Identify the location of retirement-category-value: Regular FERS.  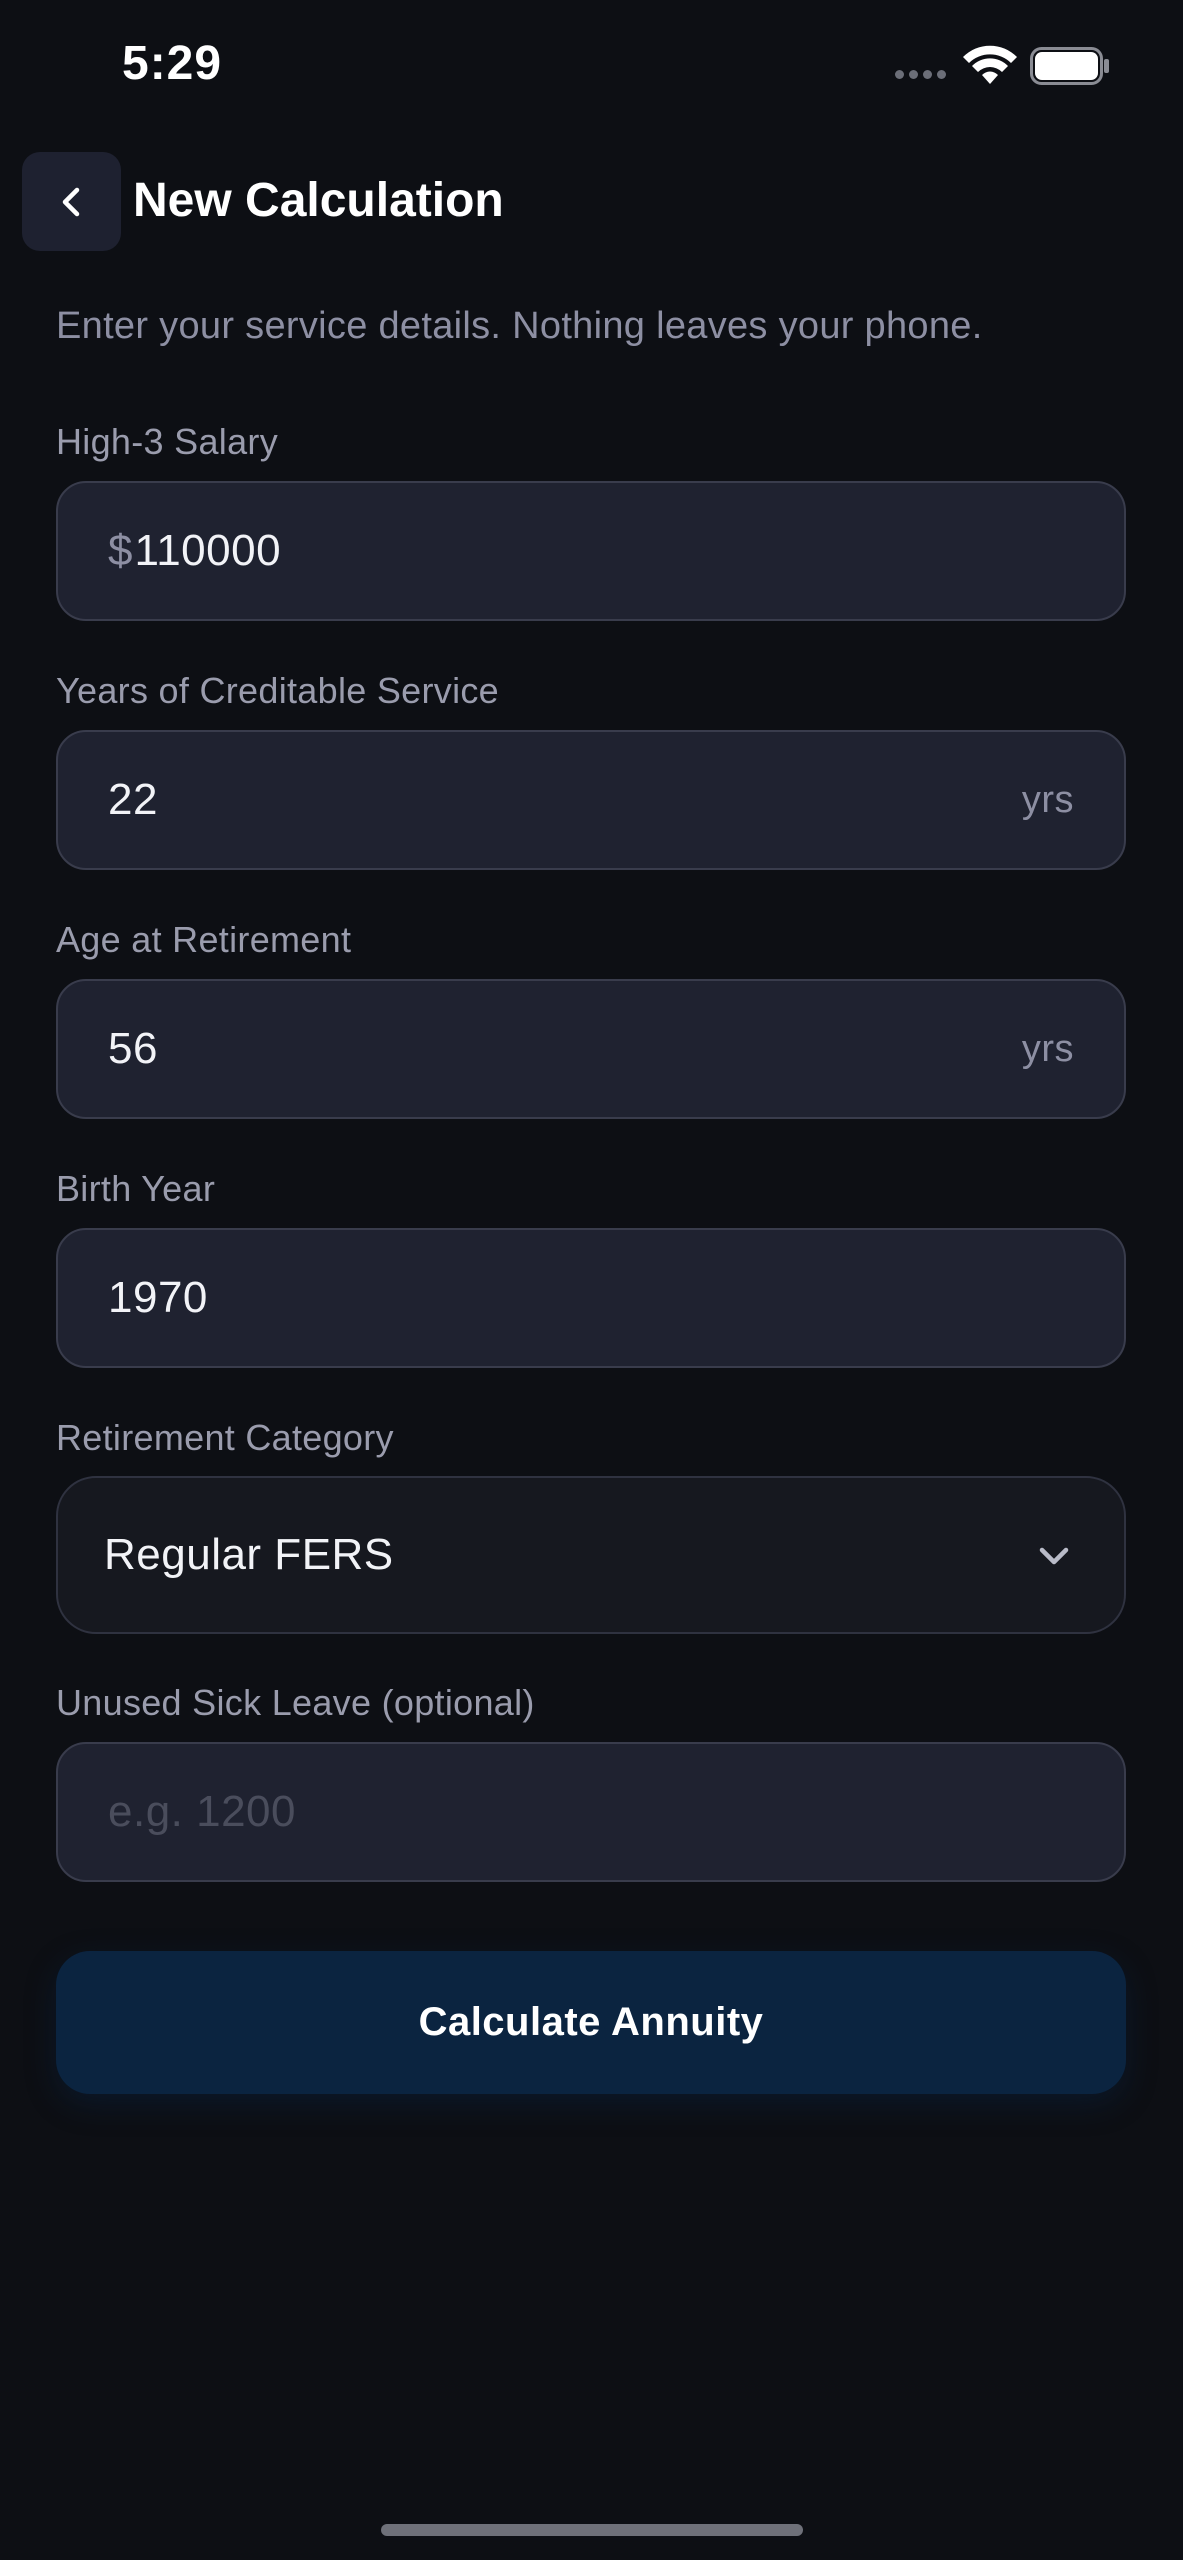
(249, 1554).